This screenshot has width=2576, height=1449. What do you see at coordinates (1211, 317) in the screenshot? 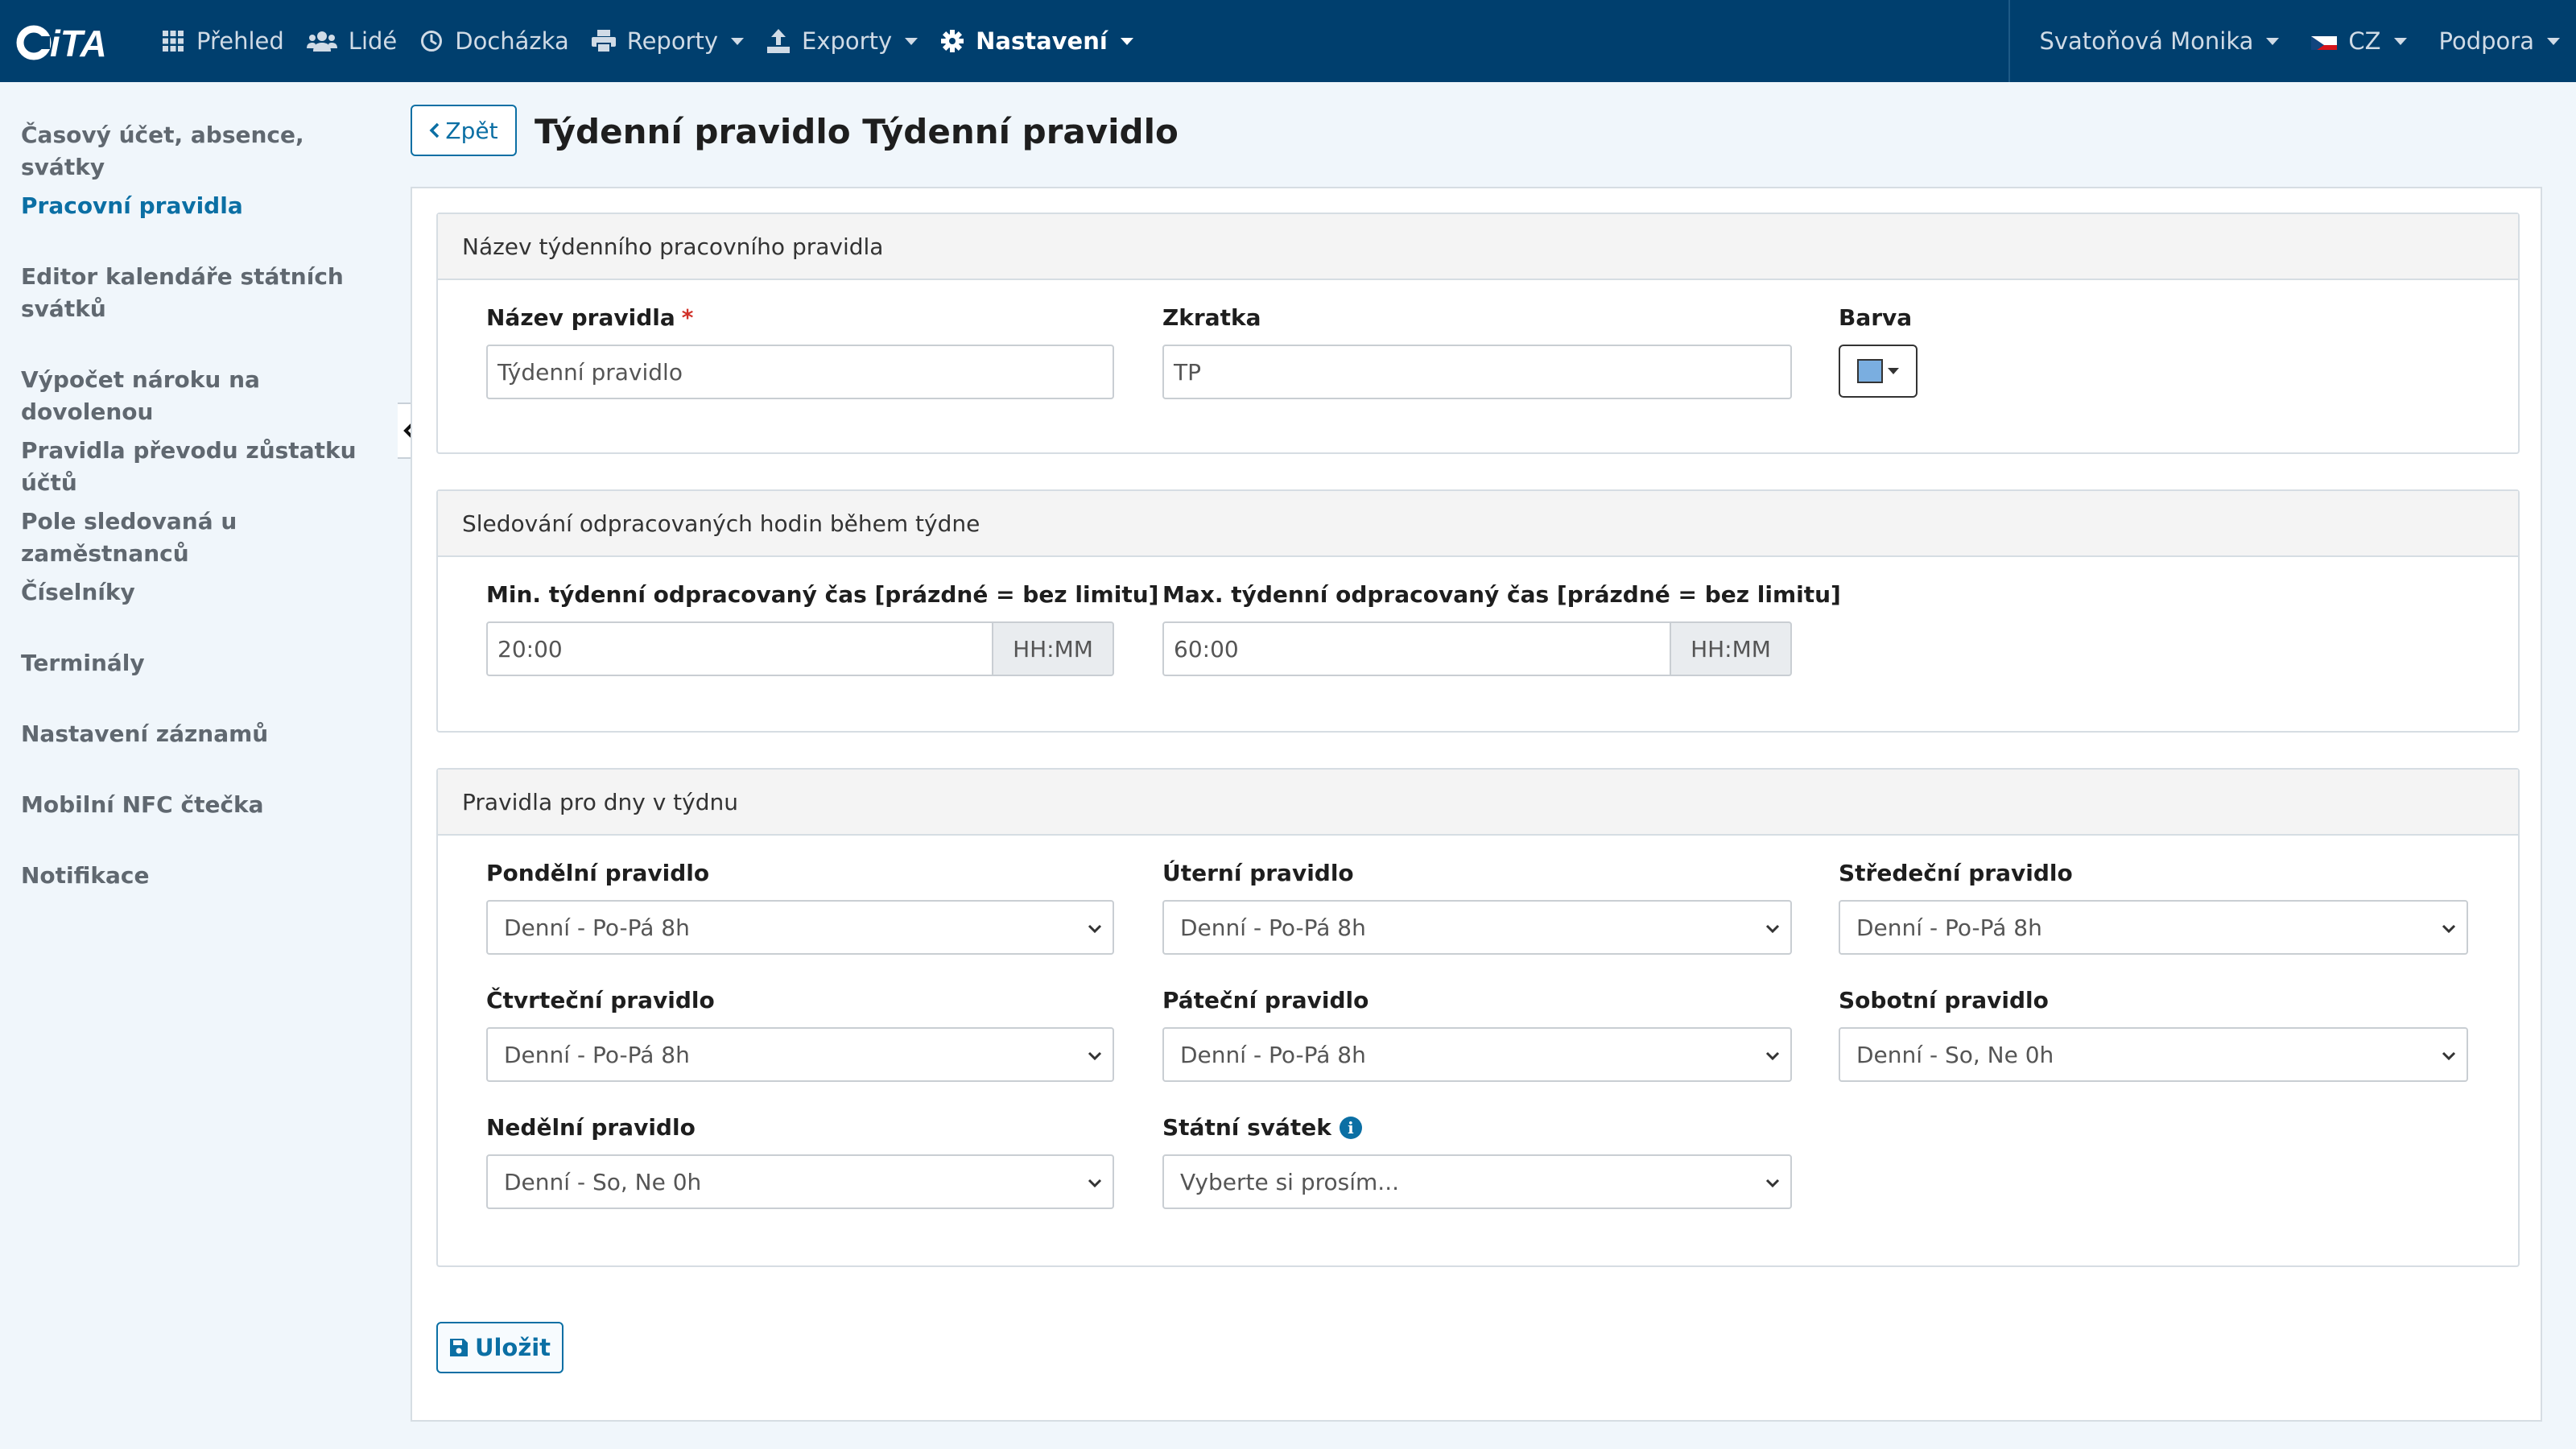
I see `abbreviation-label: Zkratka` at bounding box center [1211, 317].